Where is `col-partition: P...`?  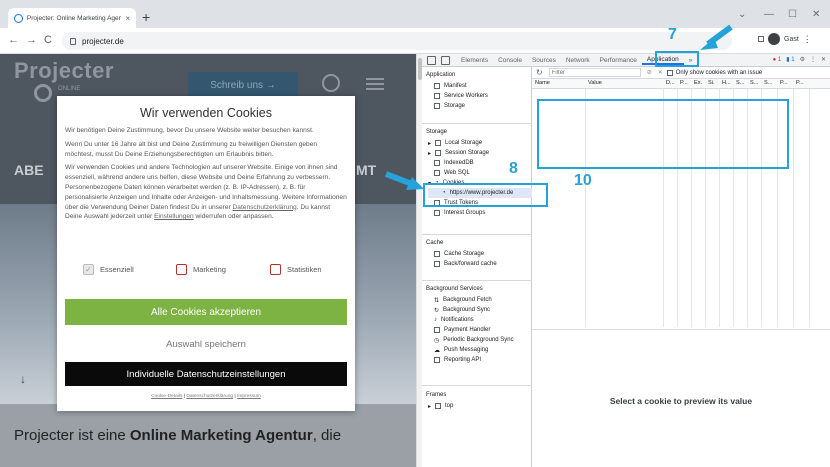 col-partition: P... is located at coordinates (784, 83).